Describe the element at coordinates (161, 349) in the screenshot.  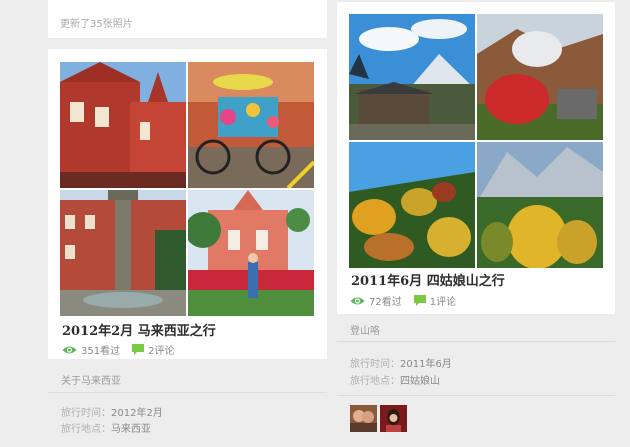
I see `comment-count: 2评论` at that location.